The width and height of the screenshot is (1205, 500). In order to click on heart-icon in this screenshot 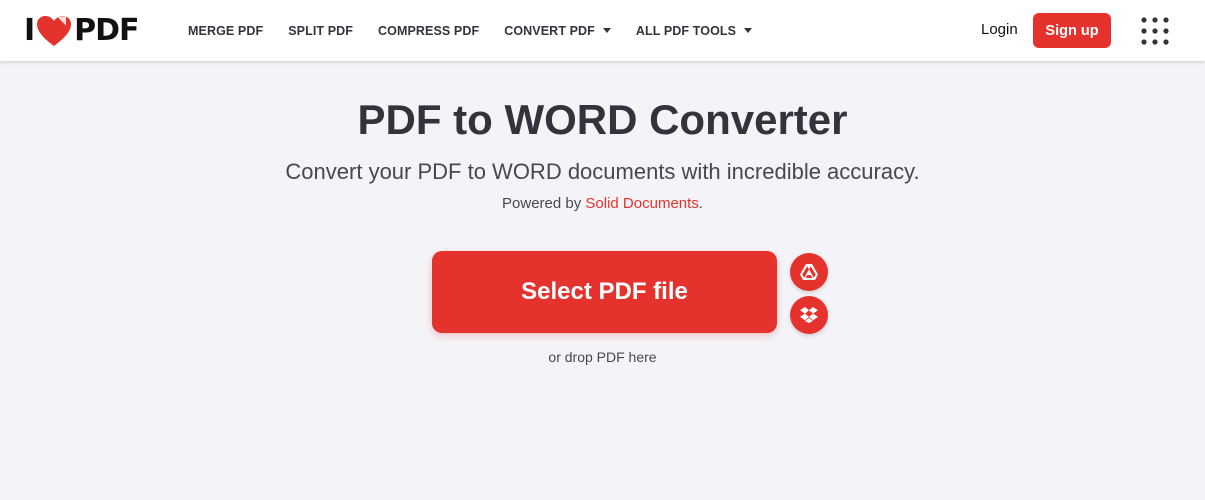, I will do `click(54, 31)`.